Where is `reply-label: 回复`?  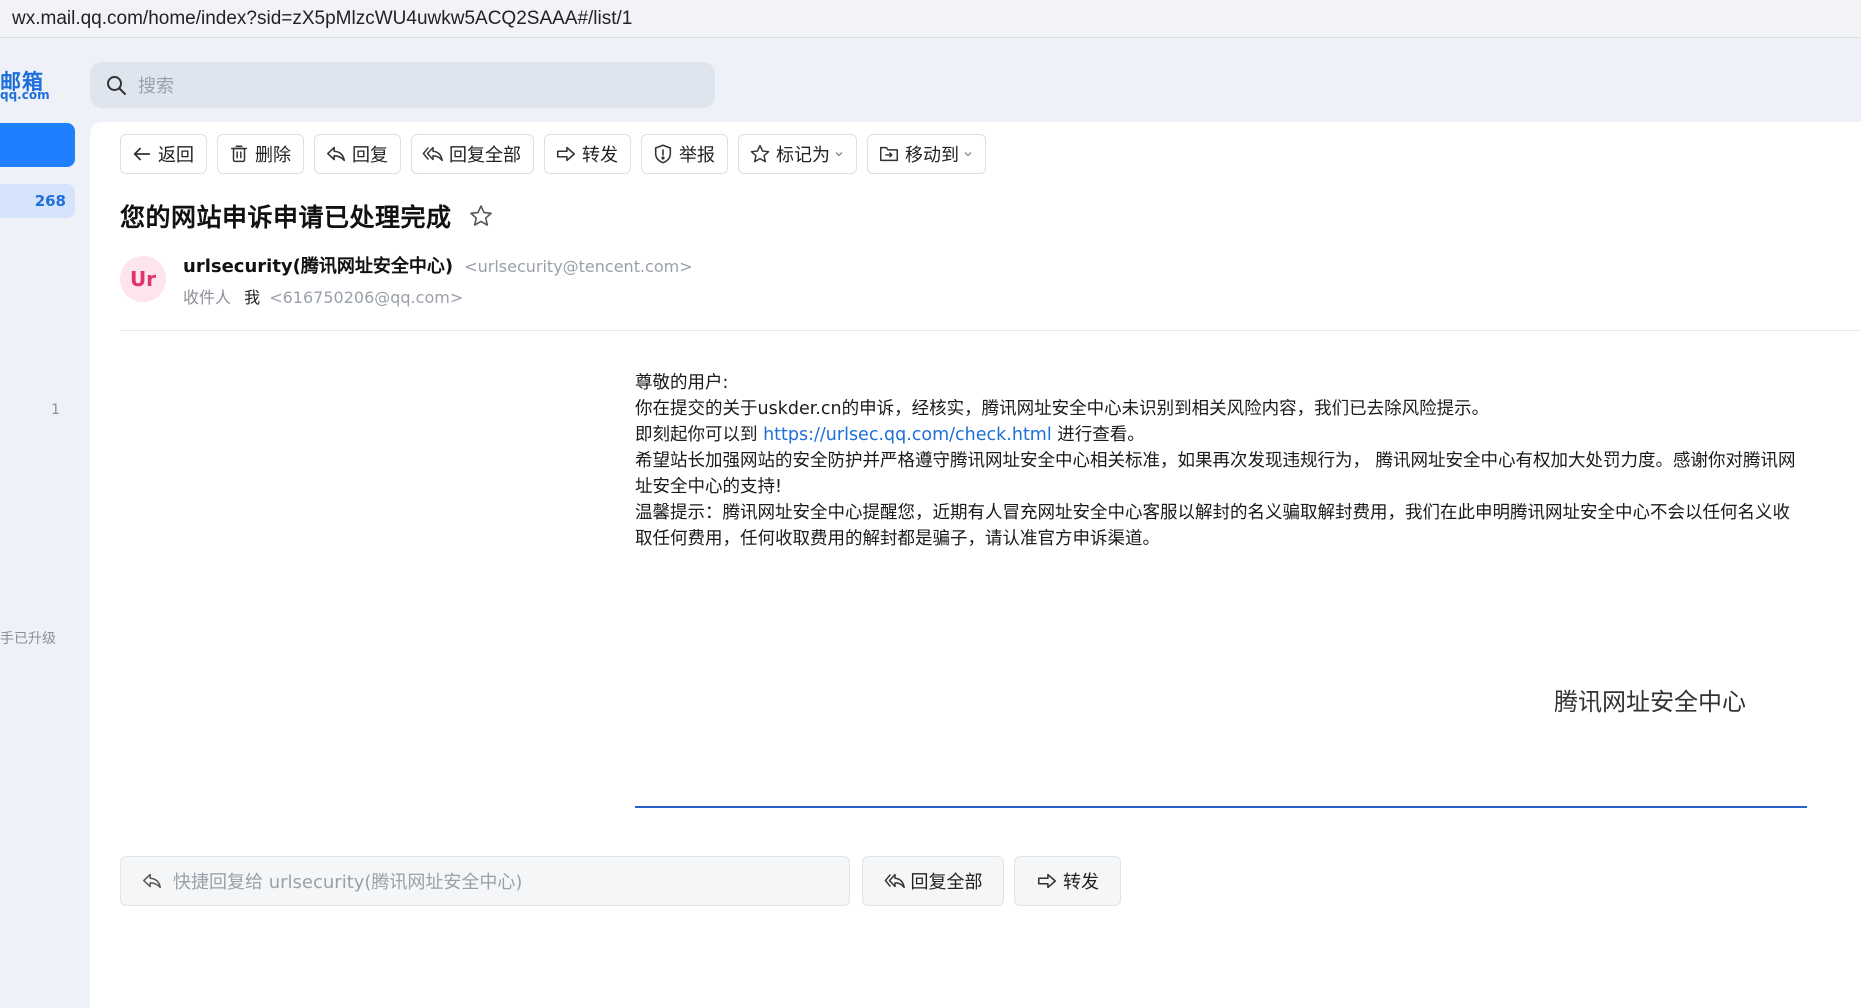
reply-label: 回复 is located at coordinates (370, 155).